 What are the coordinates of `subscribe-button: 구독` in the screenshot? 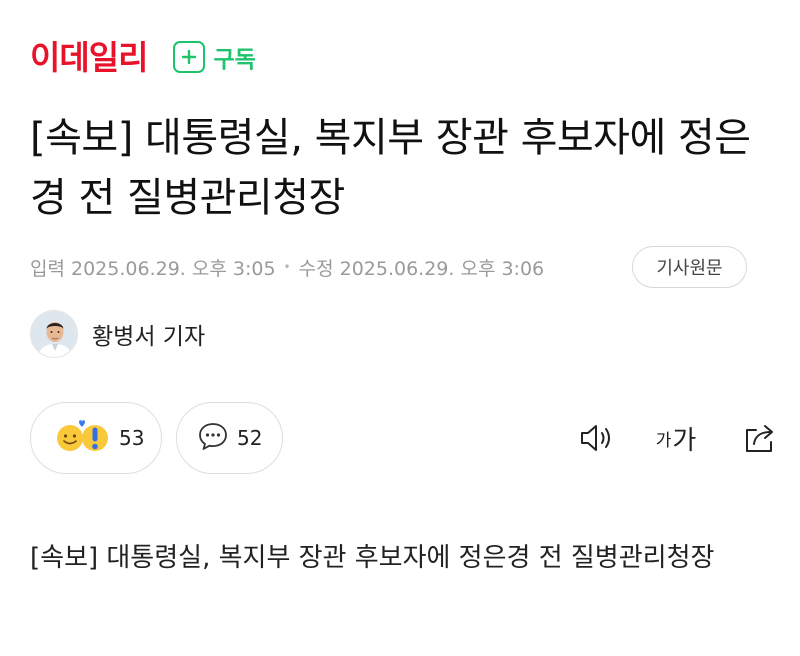 It's located at (214, 57).